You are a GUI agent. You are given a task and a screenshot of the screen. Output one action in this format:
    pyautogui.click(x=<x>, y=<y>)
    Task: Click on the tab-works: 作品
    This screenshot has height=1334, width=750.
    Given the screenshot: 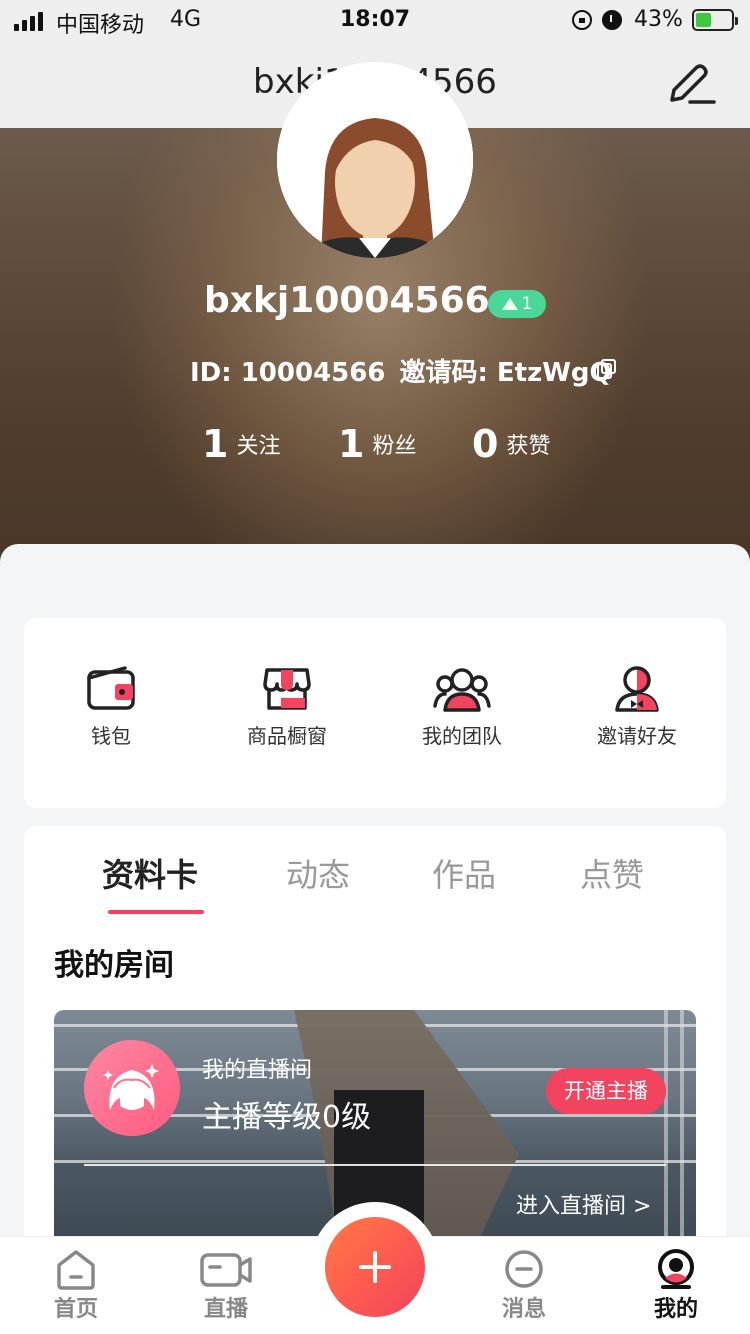 What is the action you would take?
    pyautogui.click(x=464, y=873)
    